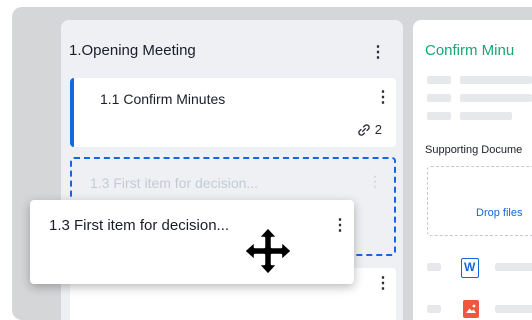 Image resolution: width=532 pixels, height=320 pixels. I want to click on image-file-icon, so click(471, 309).